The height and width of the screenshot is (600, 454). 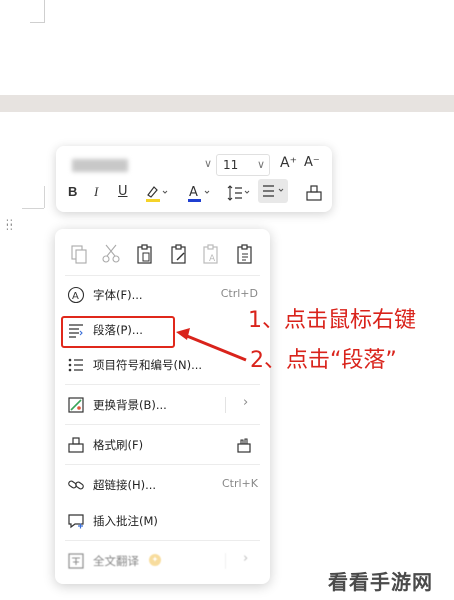 I want to click on align-icon, so click(x=273, y=191).